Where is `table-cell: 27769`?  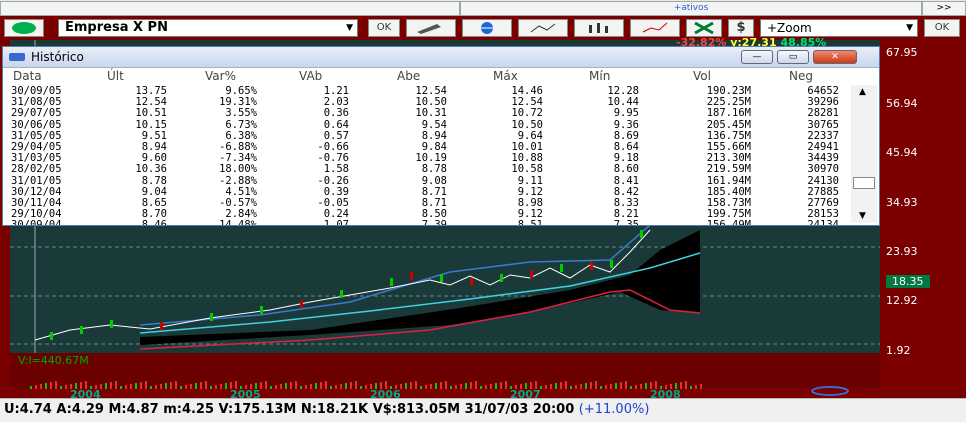
table-cell: 27769 is located at coordinates (823, 203).